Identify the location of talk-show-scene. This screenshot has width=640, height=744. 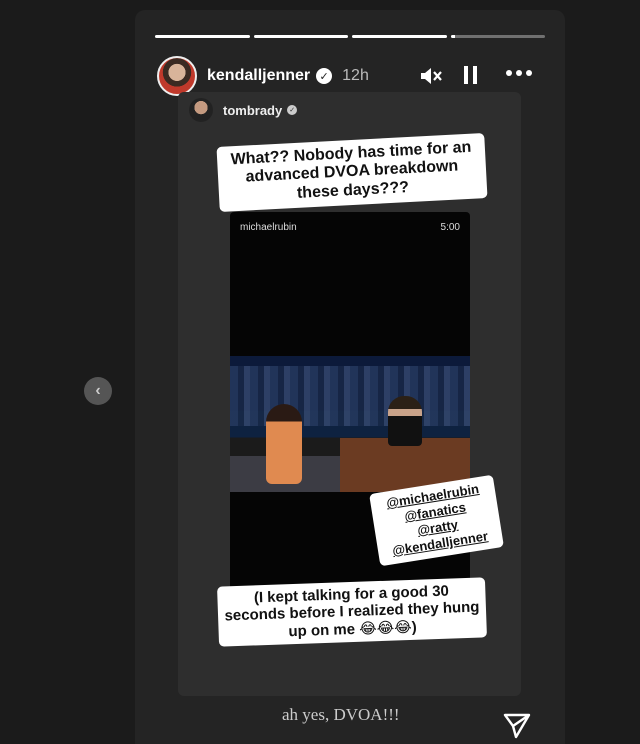
(350, 424).